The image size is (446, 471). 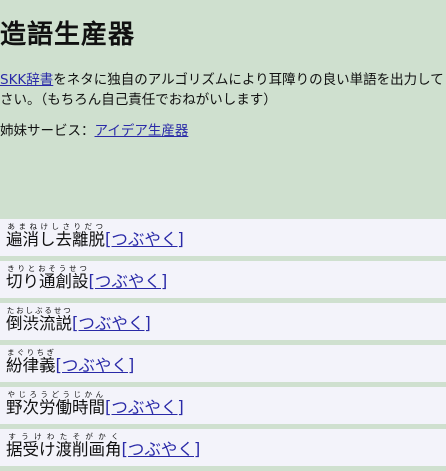 I want to click on page-title: 造語生産器, so click(x=68, y=35).